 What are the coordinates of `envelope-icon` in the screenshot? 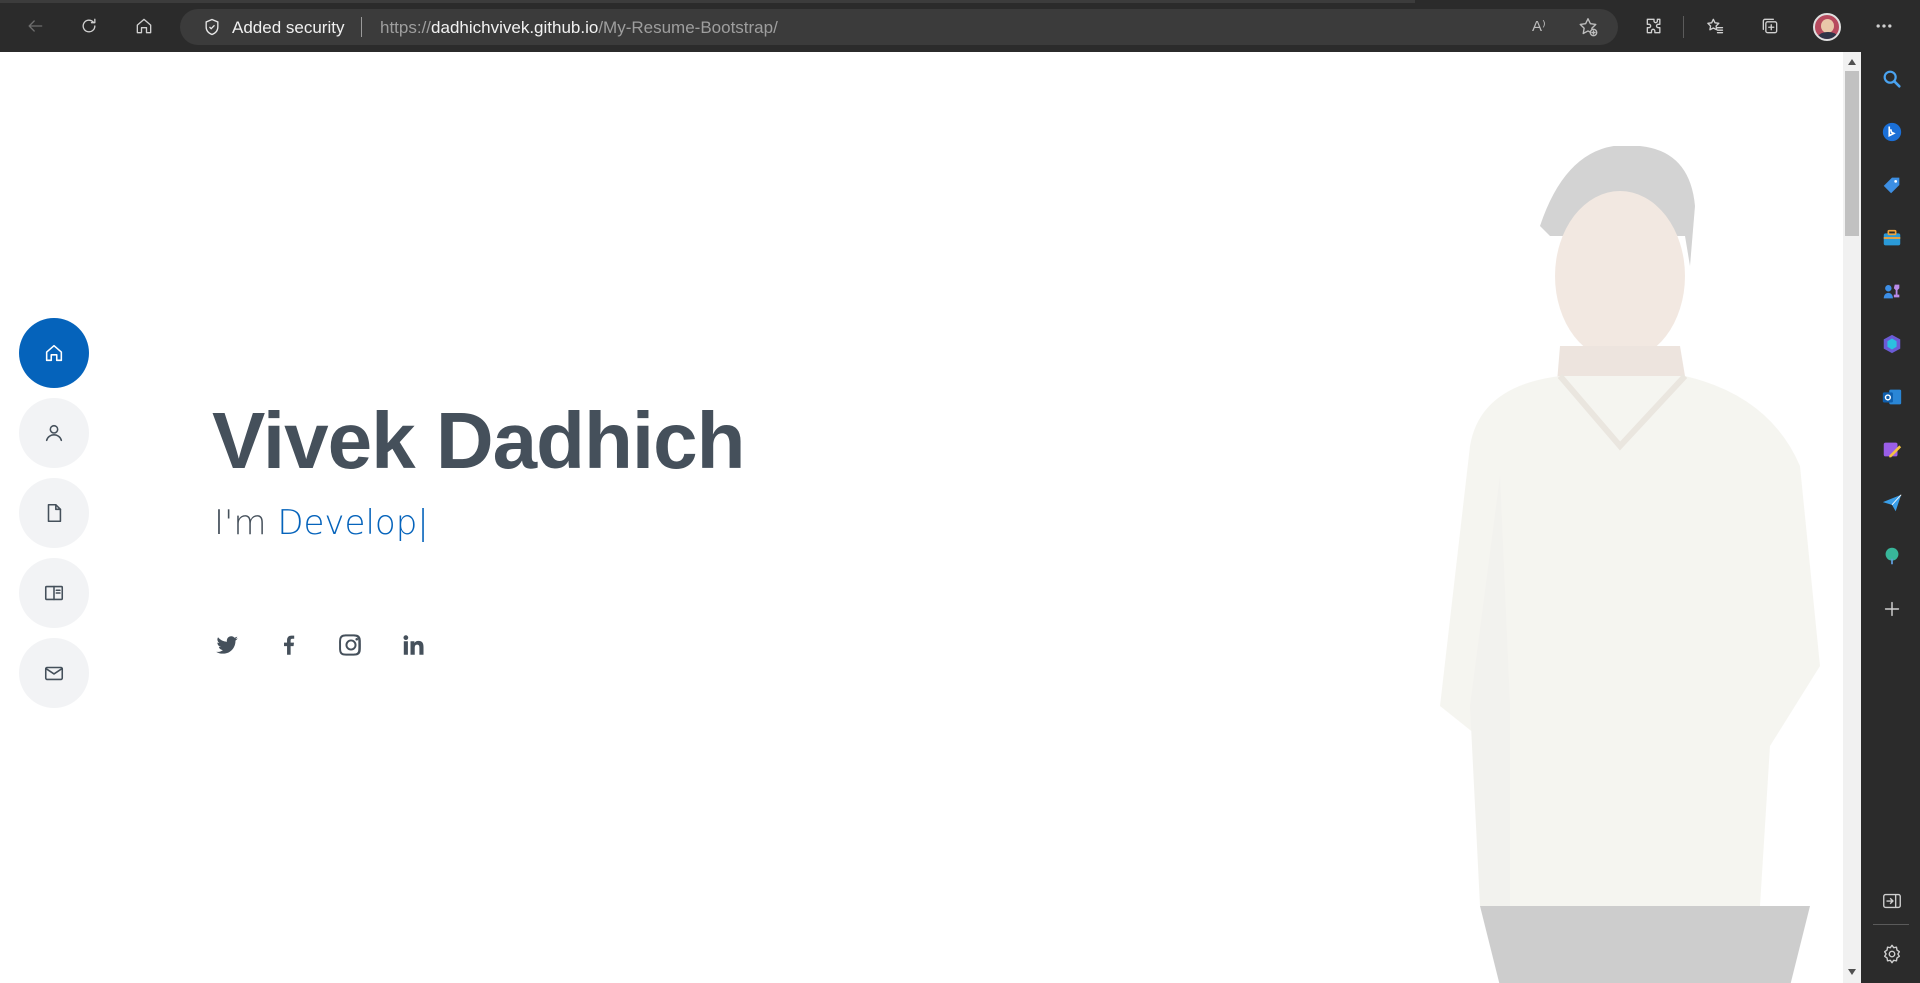 It's located at (54, 673).